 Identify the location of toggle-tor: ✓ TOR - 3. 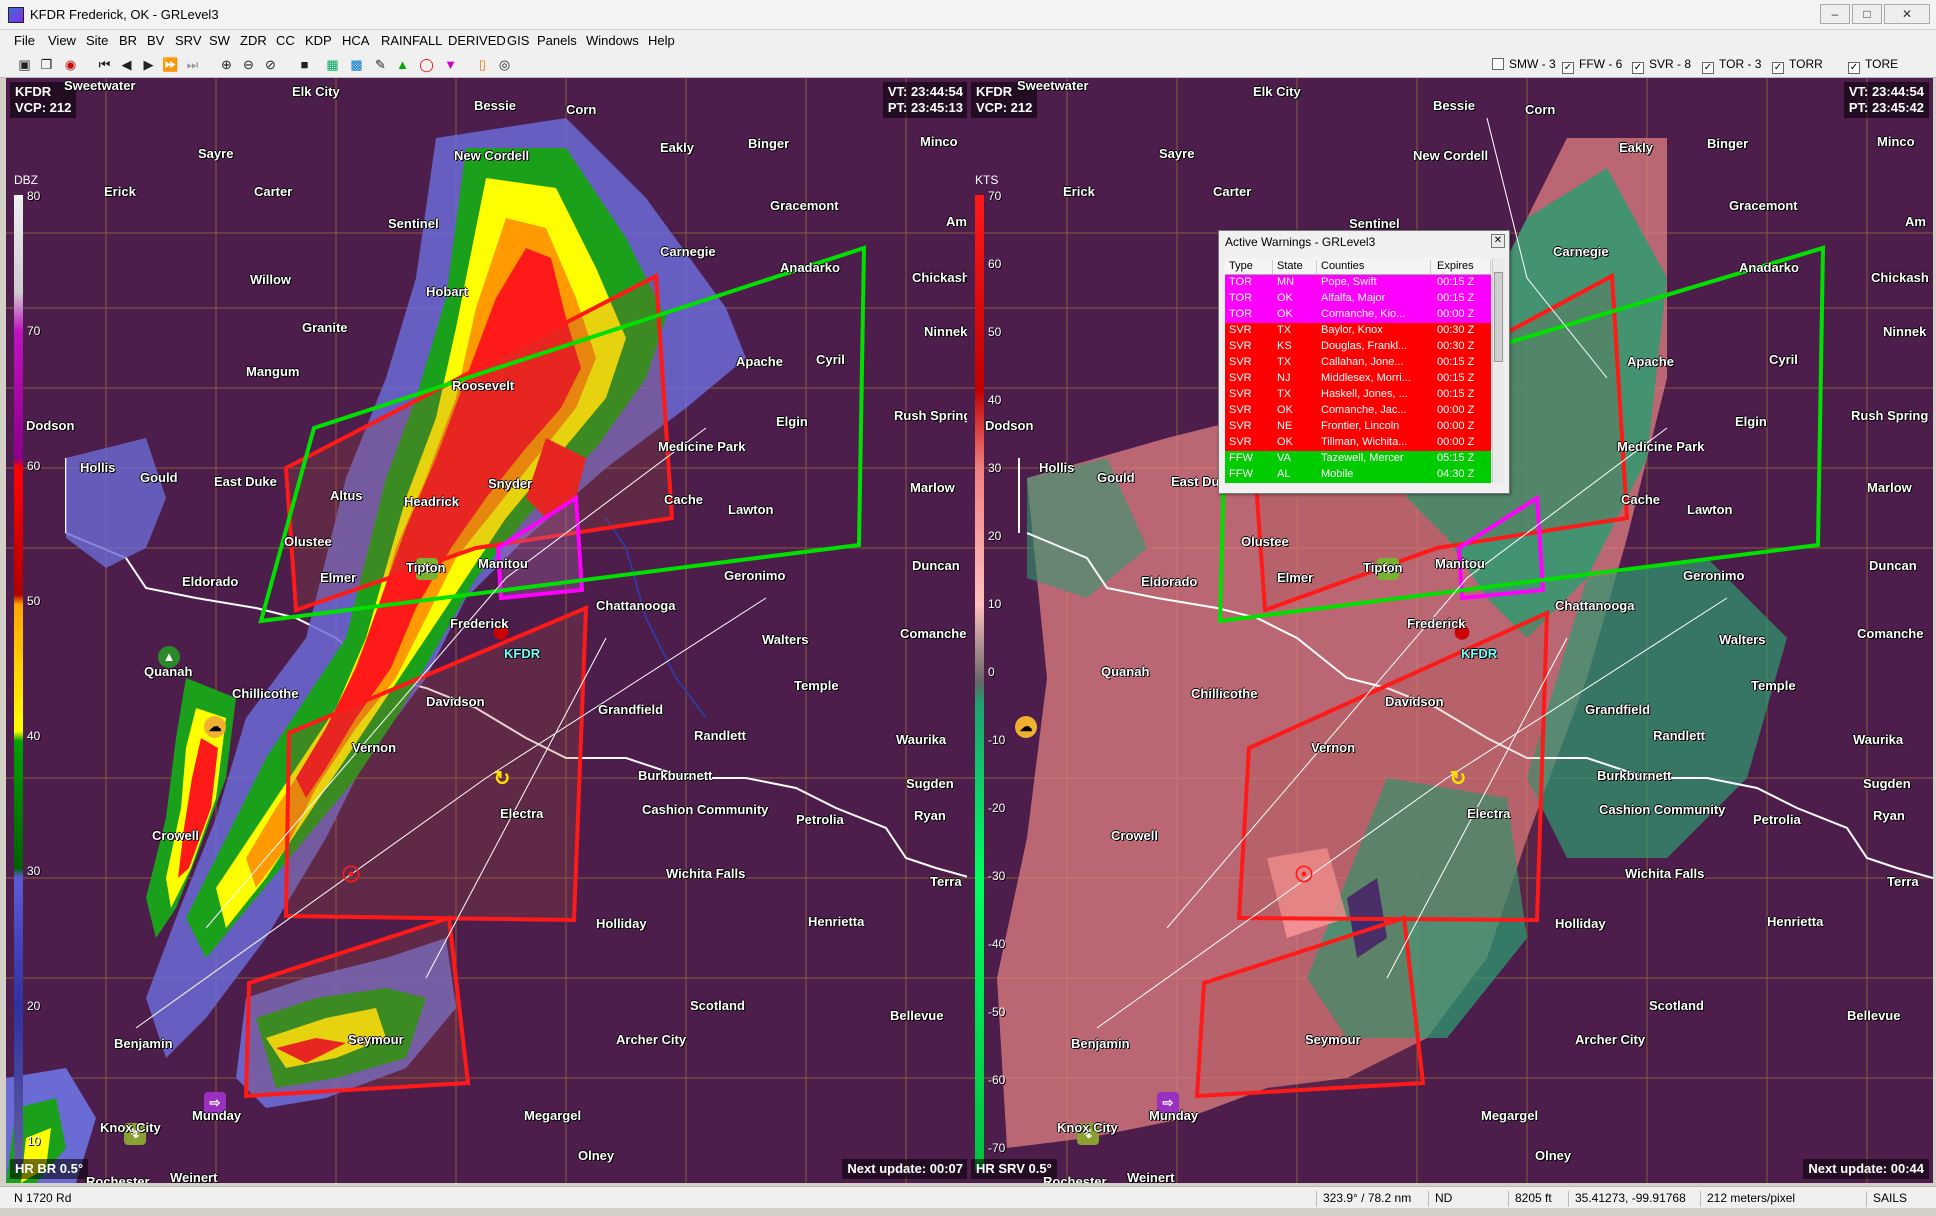
(1731, 65).